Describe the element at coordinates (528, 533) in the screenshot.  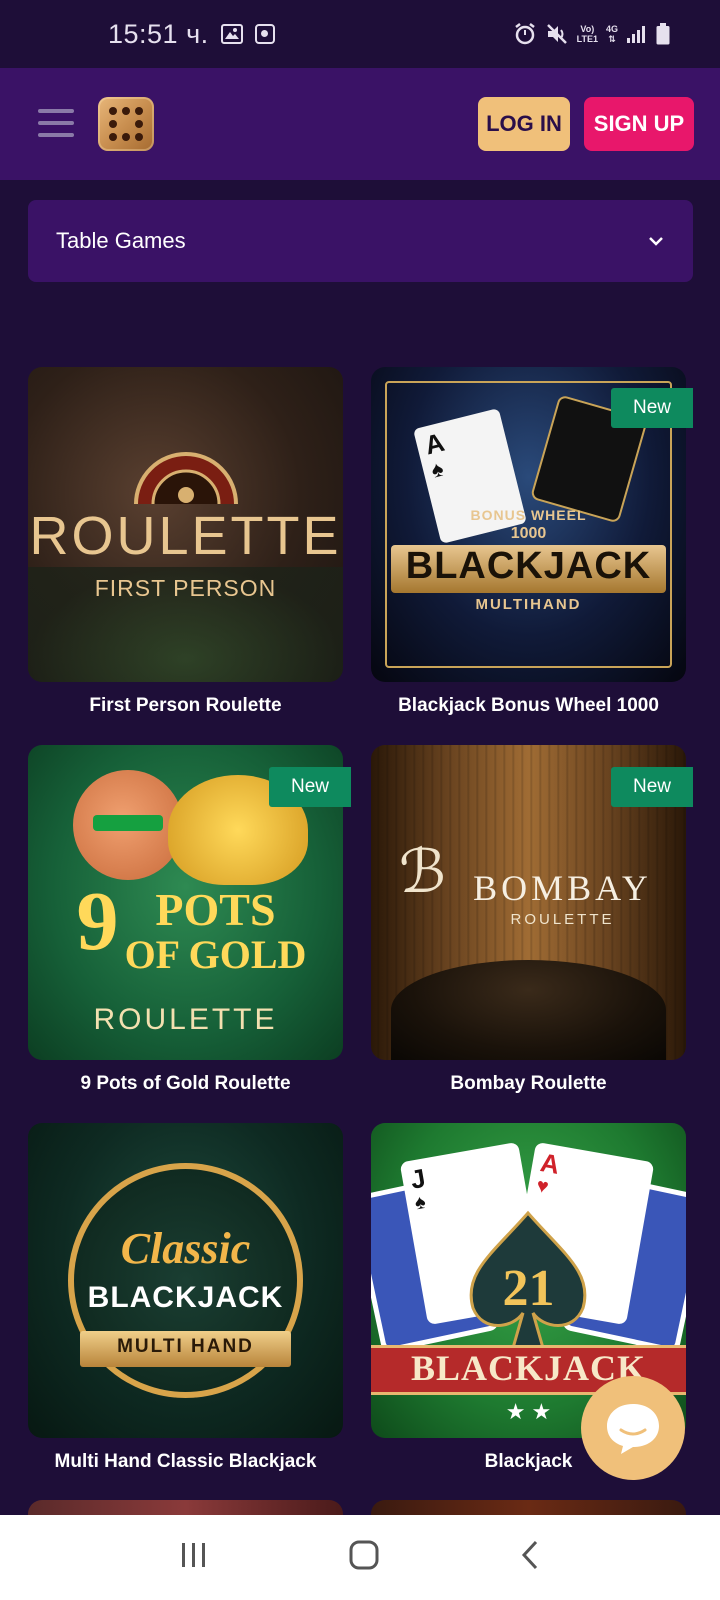
I see `game-art-1000: 1000` at that location.